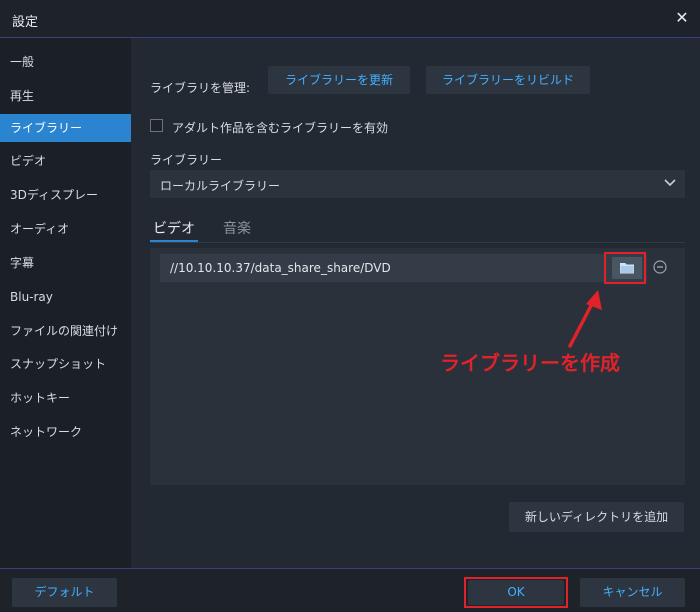  Describe the element at coordinates (65, 96) in the screenshot. I see `sidebar-item-playback: 再生` at that location.